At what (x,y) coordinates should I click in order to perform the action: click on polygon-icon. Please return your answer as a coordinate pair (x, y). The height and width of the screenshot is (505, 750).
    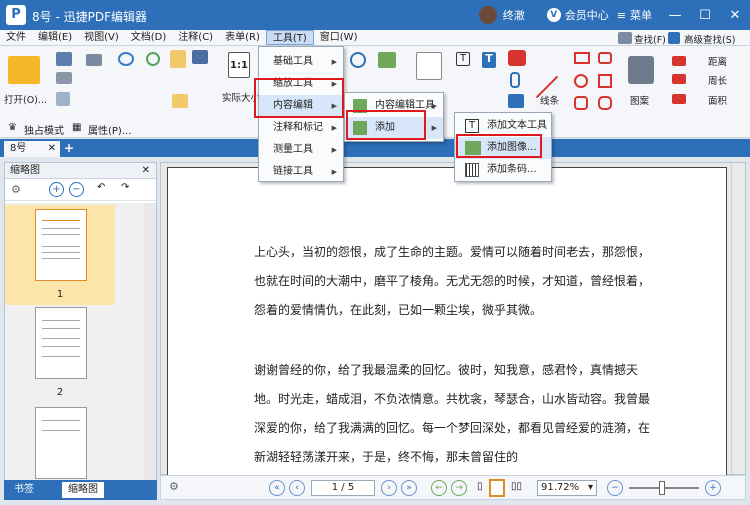
    Looking at the image, I should click on (605, 58).